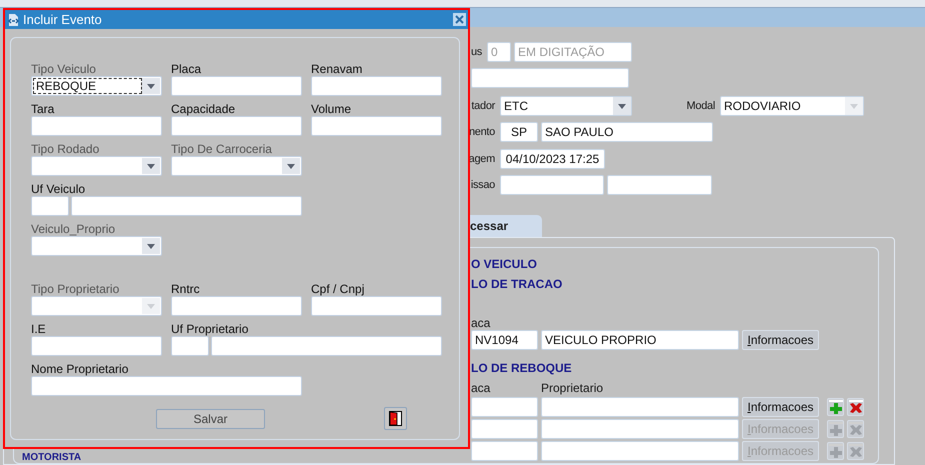  Describe the element at coordinates (64, 69) in the screenshot. I see `field-label: Tipo Veiculo` at that location.